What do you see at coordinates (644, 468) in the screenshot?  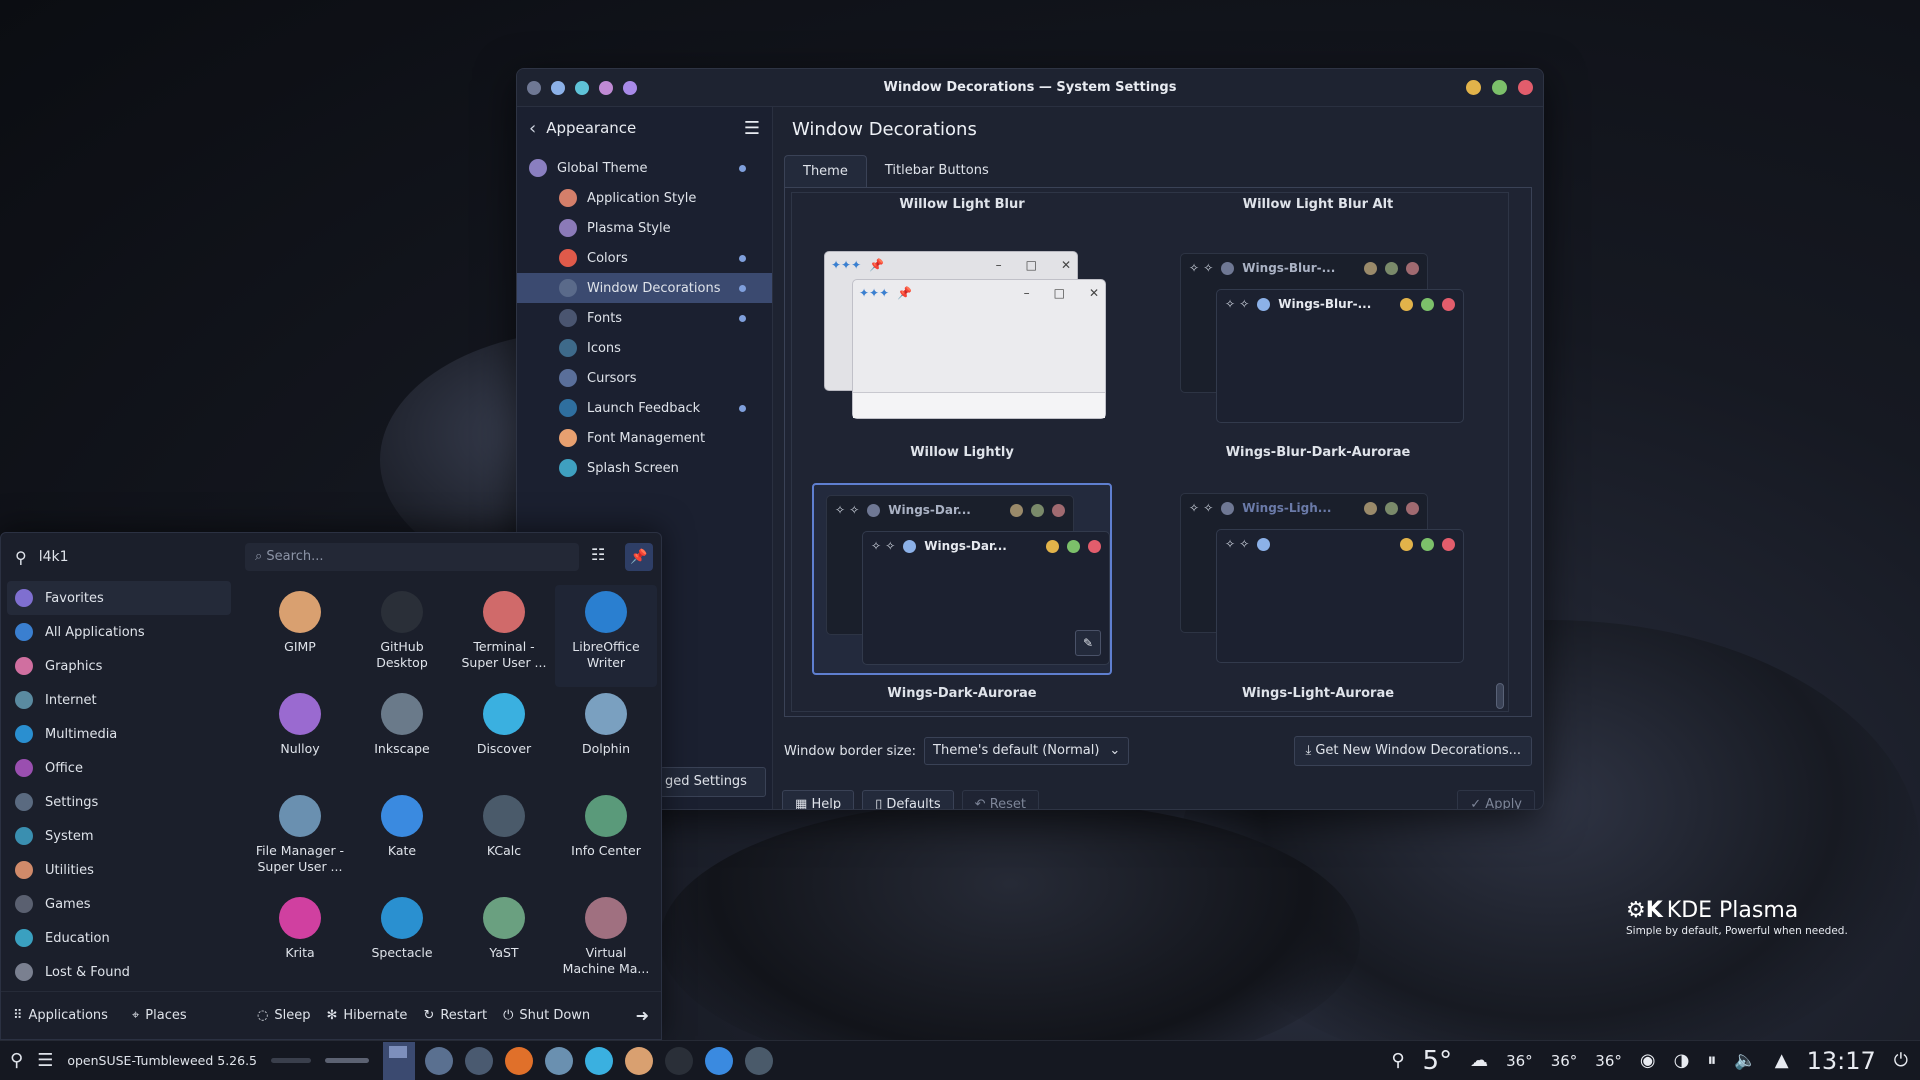 I see `sidebar-item: Splash Screen` at bounding box center [644, 468].